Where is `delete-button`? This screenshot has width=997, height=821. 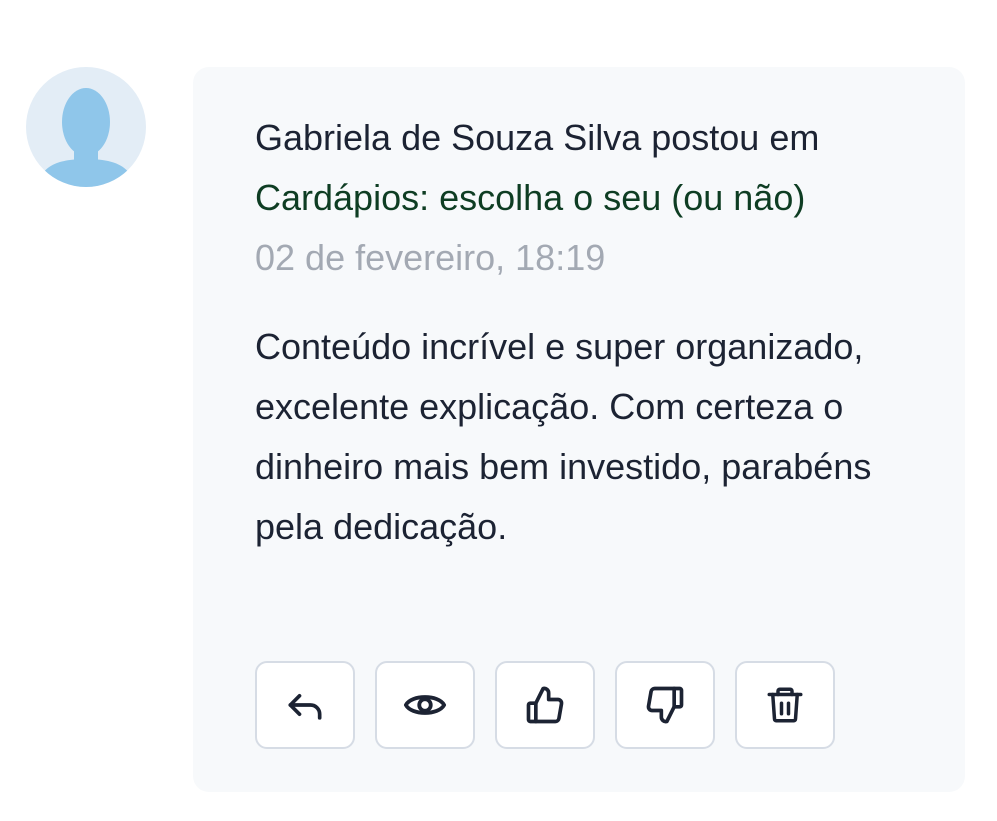 delete-button is located at coordinates (785, 705).